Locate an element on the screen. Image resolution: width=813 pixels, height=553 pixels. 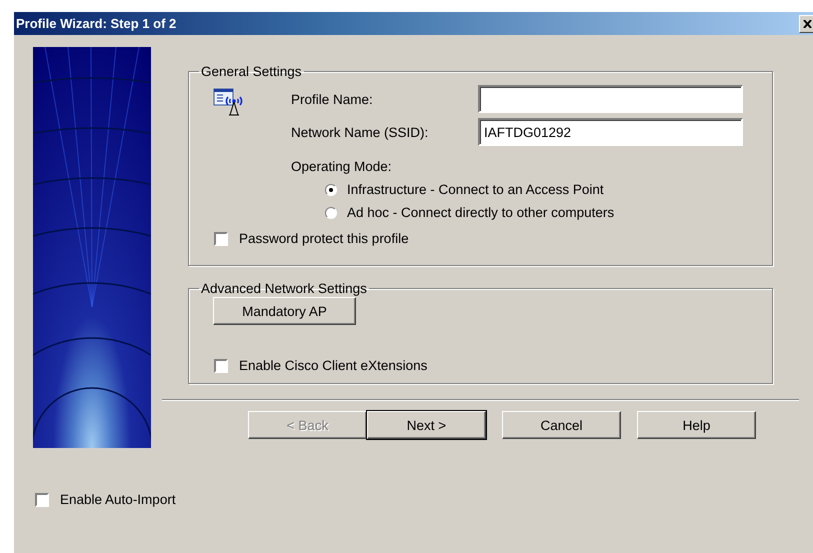
profile-name-field is located at coordinates (610, 99).